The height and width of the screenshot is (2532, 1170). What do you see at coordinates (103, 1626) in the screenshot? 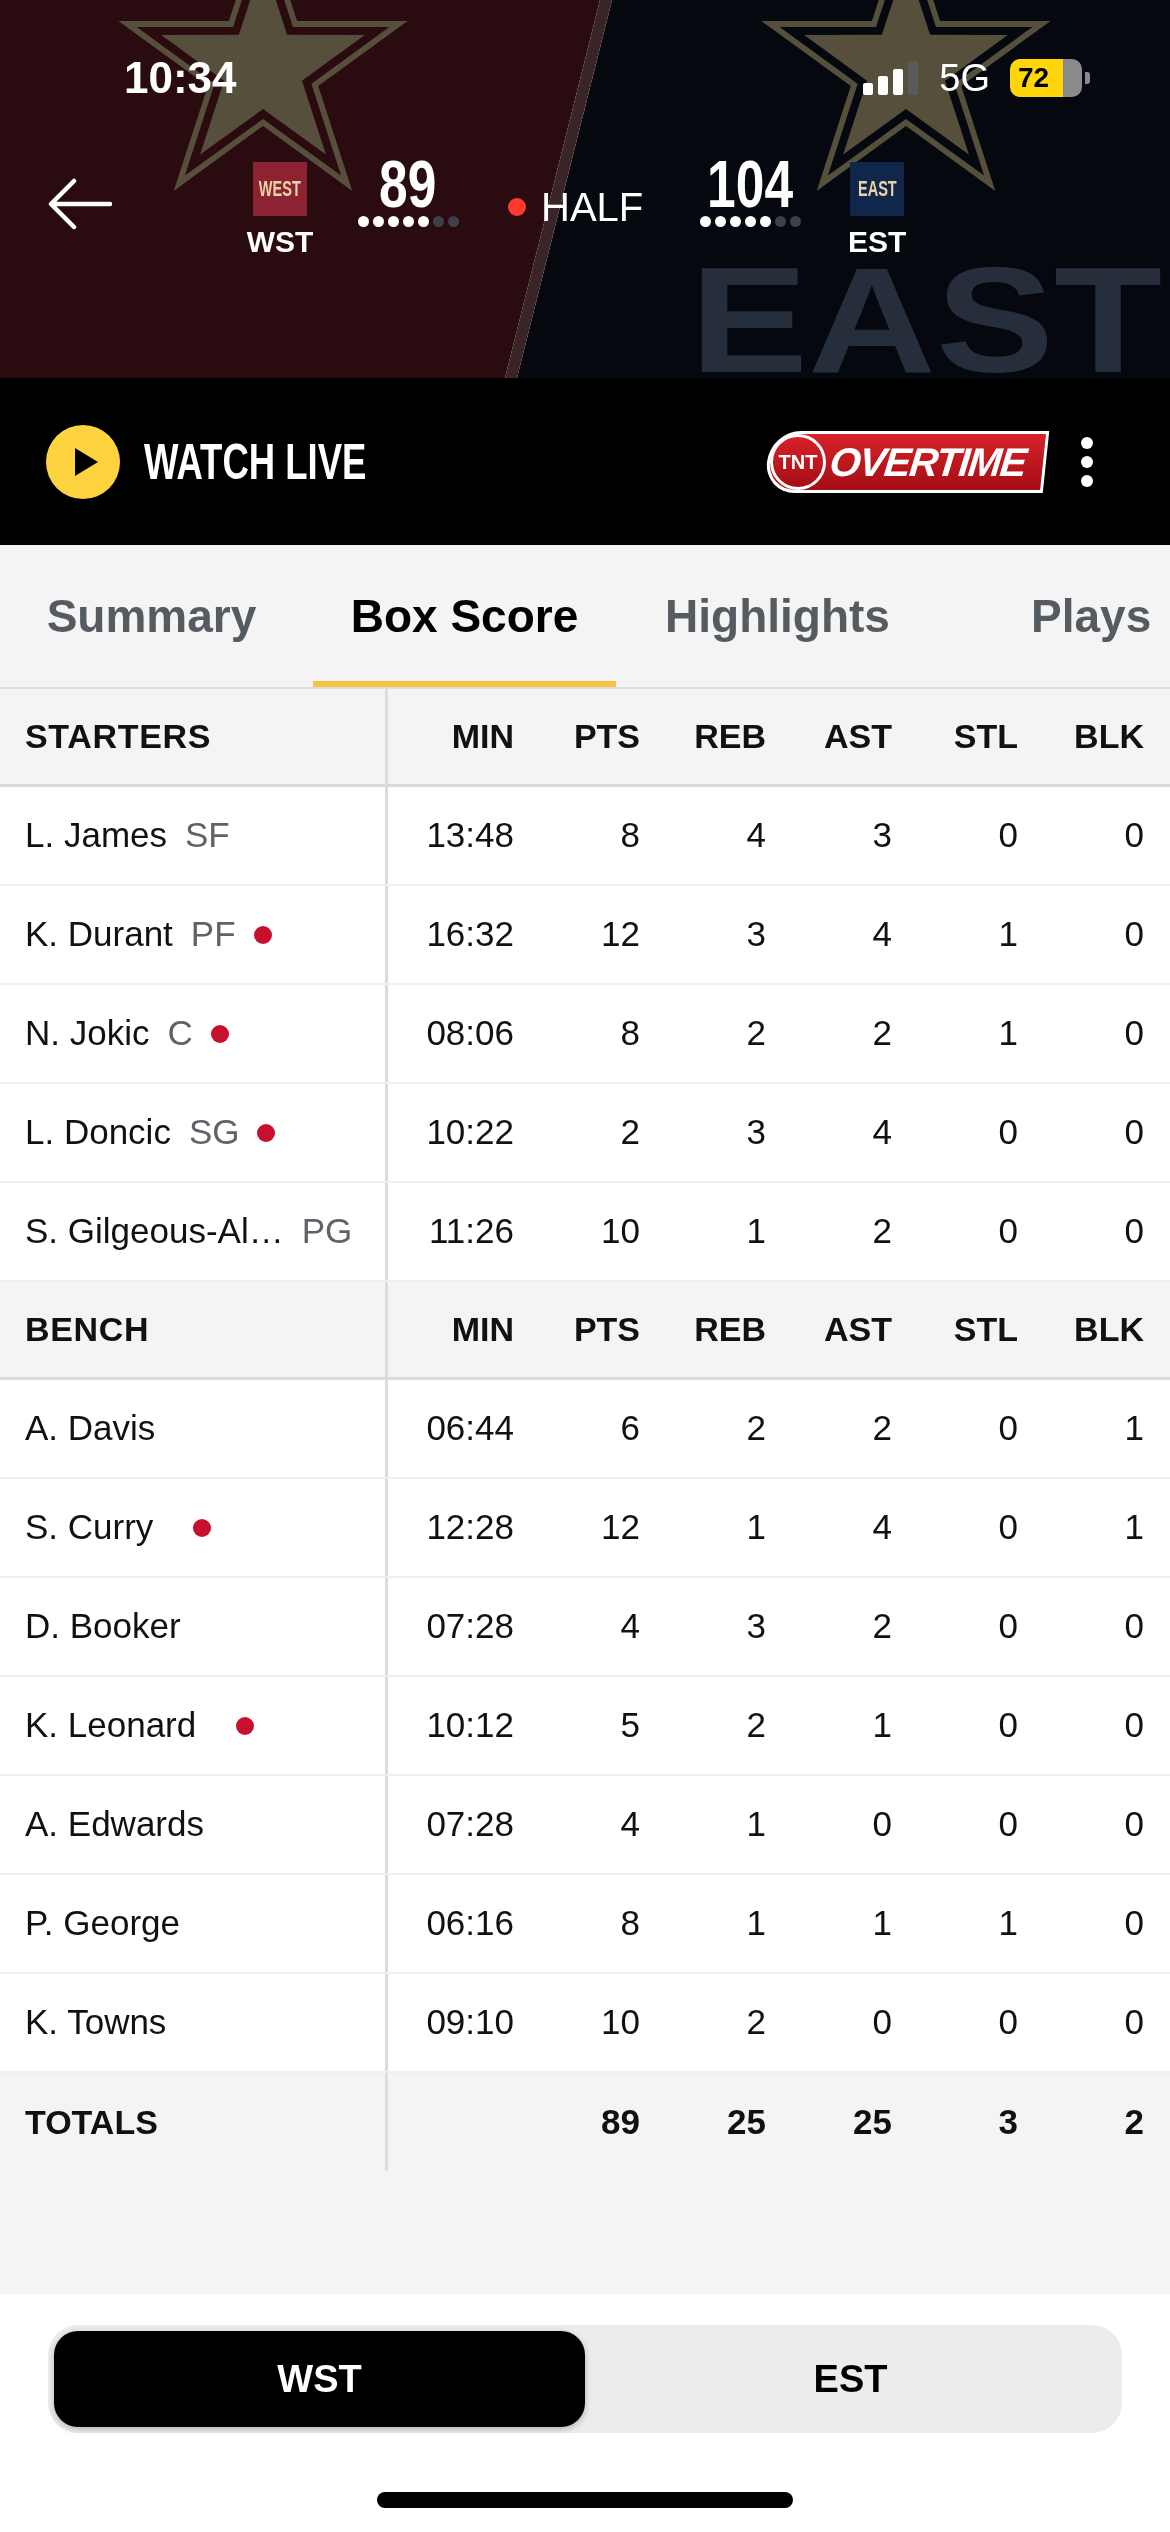
I see `player-name: D. Booker` at bounding box center [103, 1626].